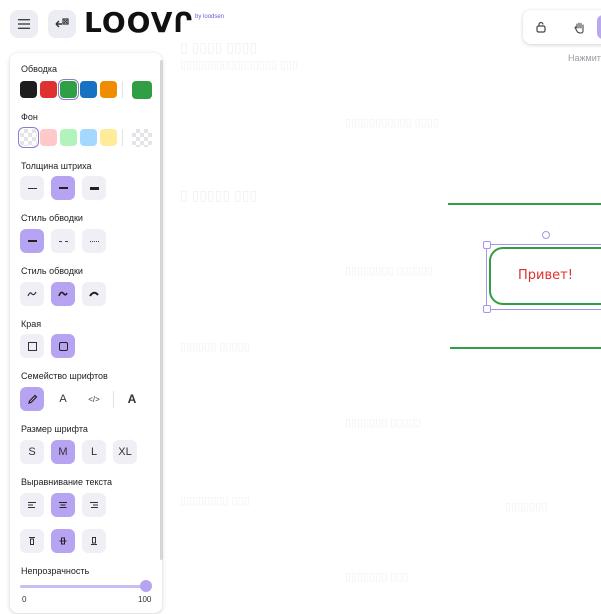  I want to click on stroke-style-solid-button, so click(32, 241).